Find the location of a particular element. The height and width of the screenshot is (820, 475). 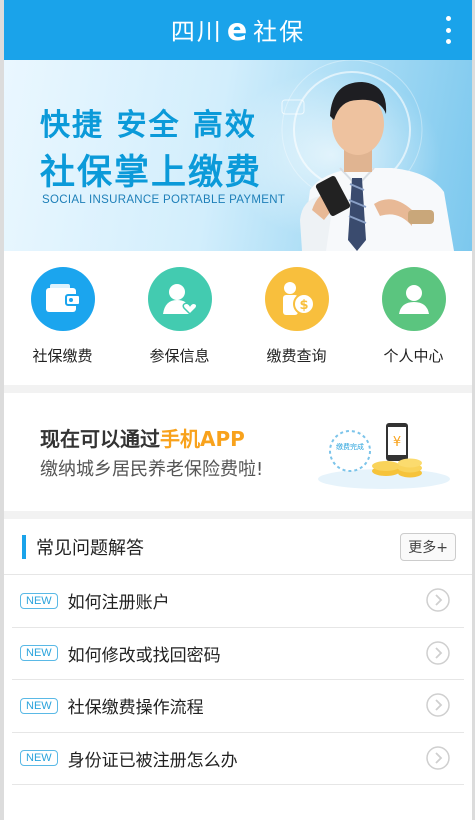

shortcut-personal-center: 个人中心 is located at coordinates (414, 326).